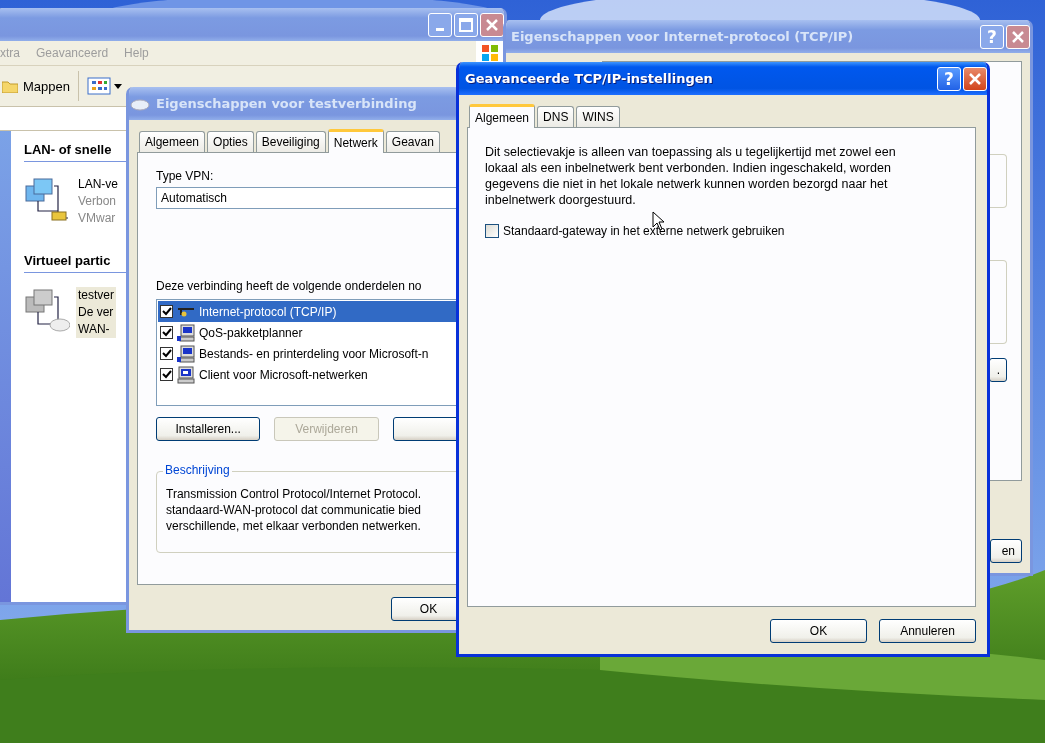 This screenshot has height=743, width=1045. What do you see at coordinates (440, 29) in the screenshot?
I see `minimize-icon` at bounding box center [440, 29].